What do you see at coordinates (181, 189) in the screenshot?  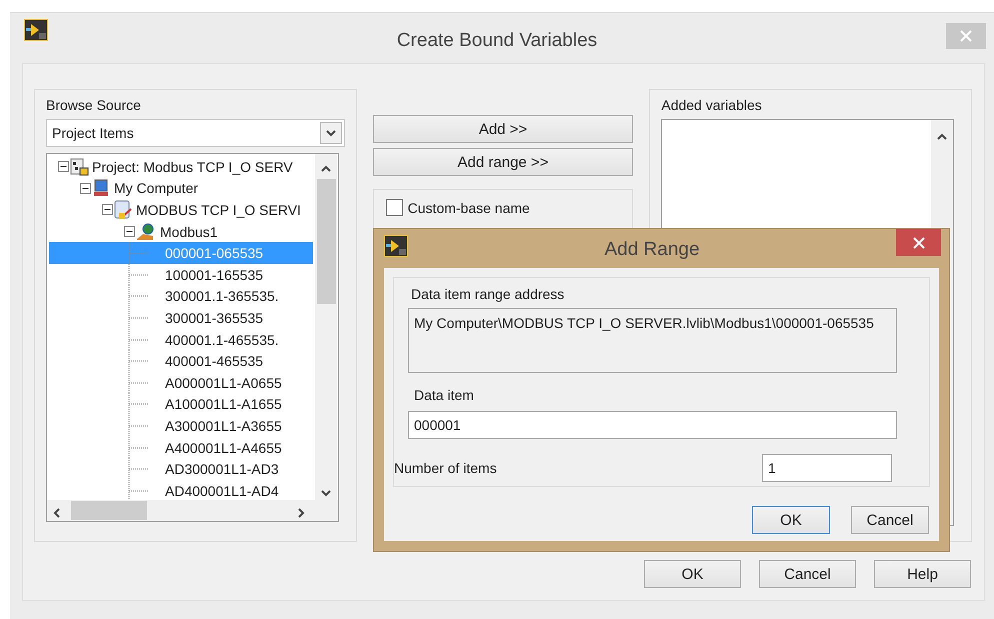 I see `tree-item: My Computer` at bounding box center [181, 189].